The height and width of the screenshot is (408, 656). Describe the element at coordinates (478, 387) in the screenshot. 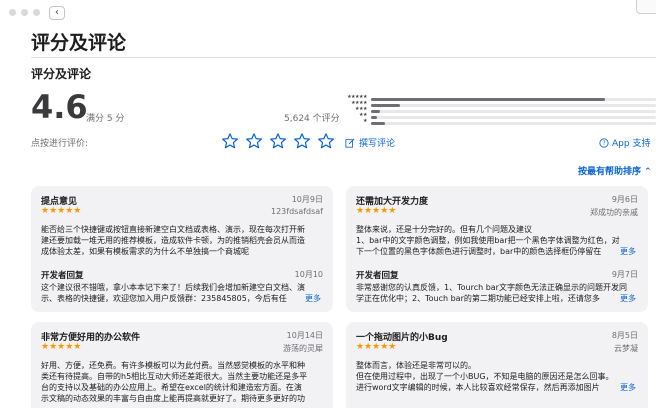

I see `review-body-line: 进行word文字编辑的时候，本人比较喜欢经常保存，然后再添加图片` at that location.